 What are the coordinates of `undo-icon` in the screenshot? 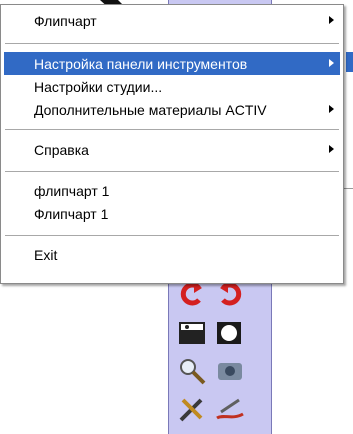 It's located at (192, 295).